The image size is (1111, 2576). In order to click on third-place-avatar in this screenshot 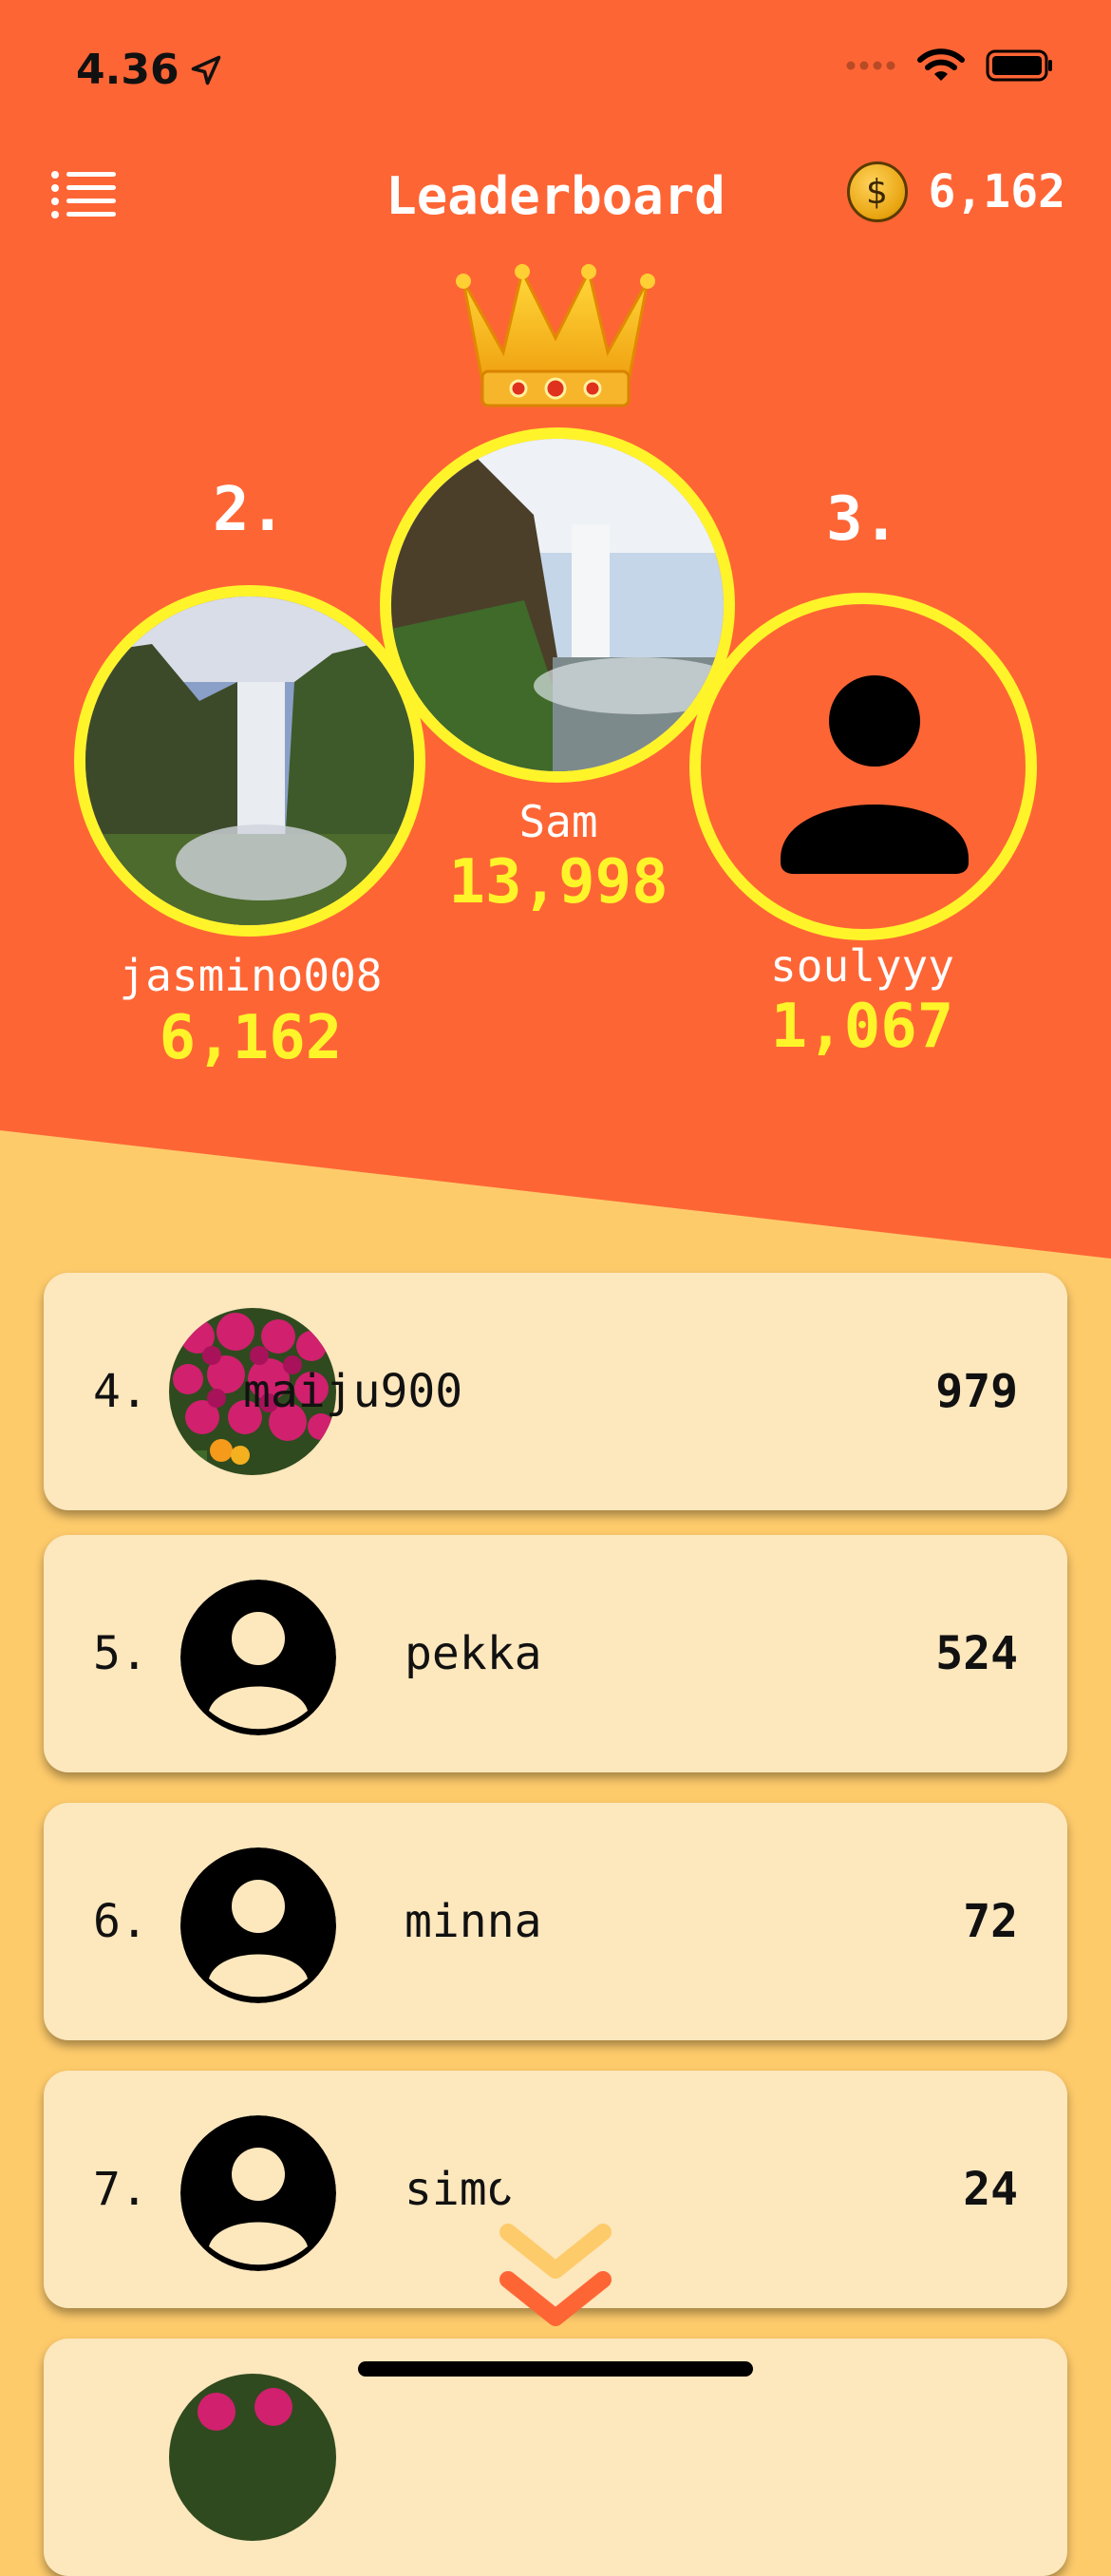, I will do `click(863, 766)`.